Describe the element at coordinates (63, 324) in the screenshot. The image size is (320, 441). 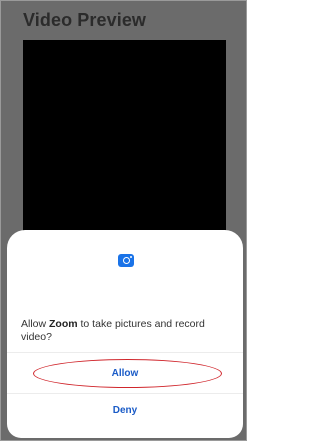
I see `app-name: Zoom` at that location.